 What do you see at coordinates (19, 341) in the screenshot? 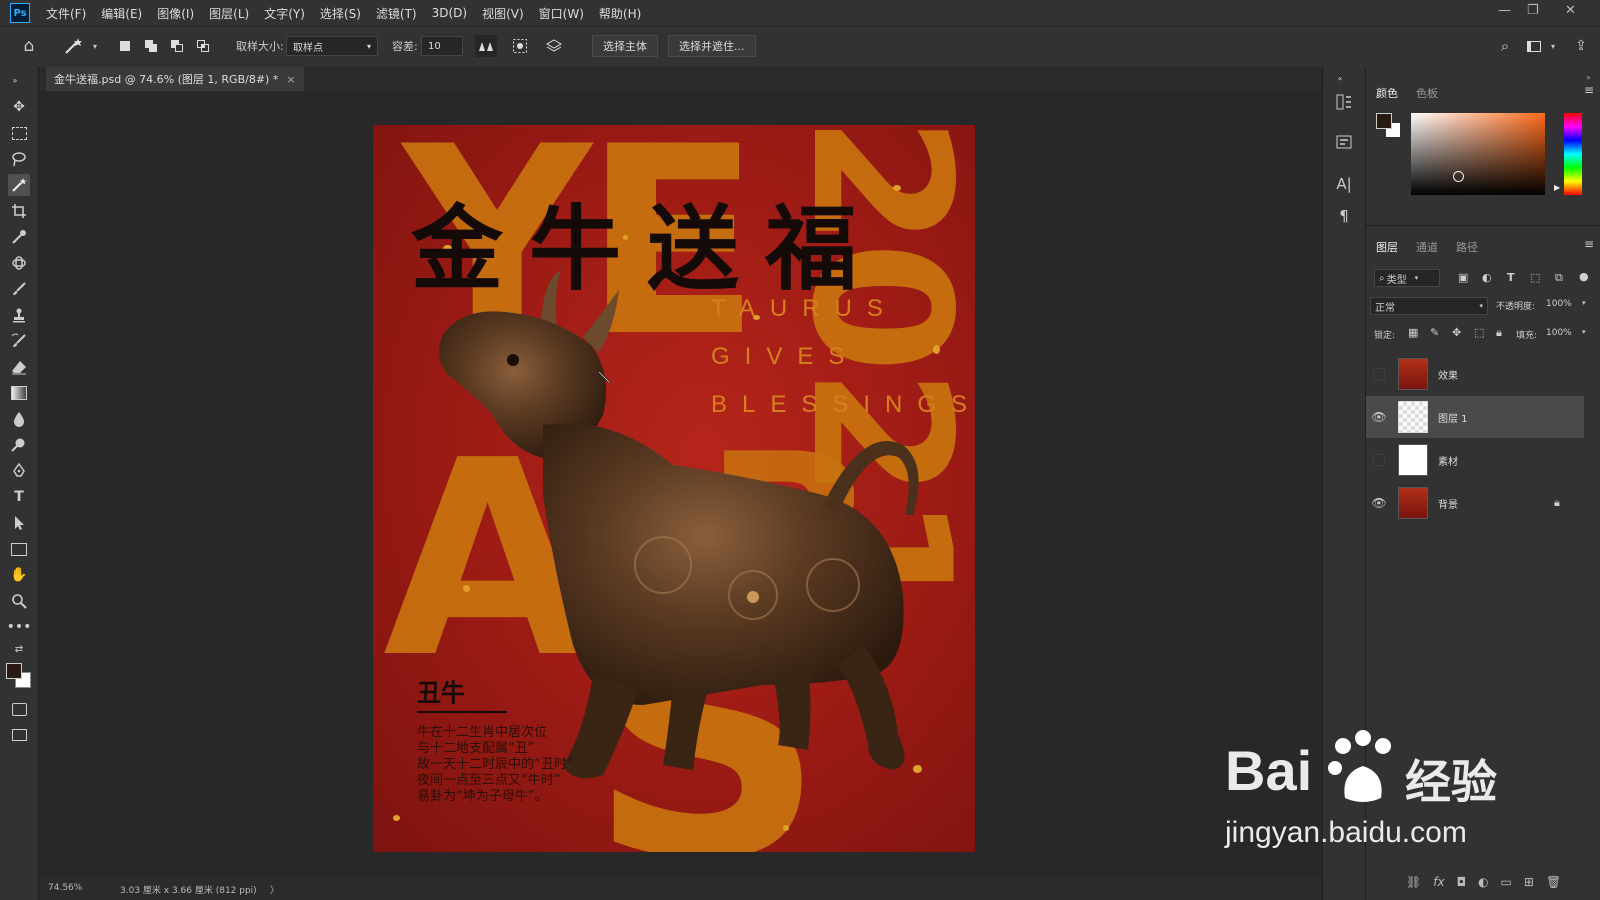
I see `history-brush-tool-icon` at bounding box center [19, 341].